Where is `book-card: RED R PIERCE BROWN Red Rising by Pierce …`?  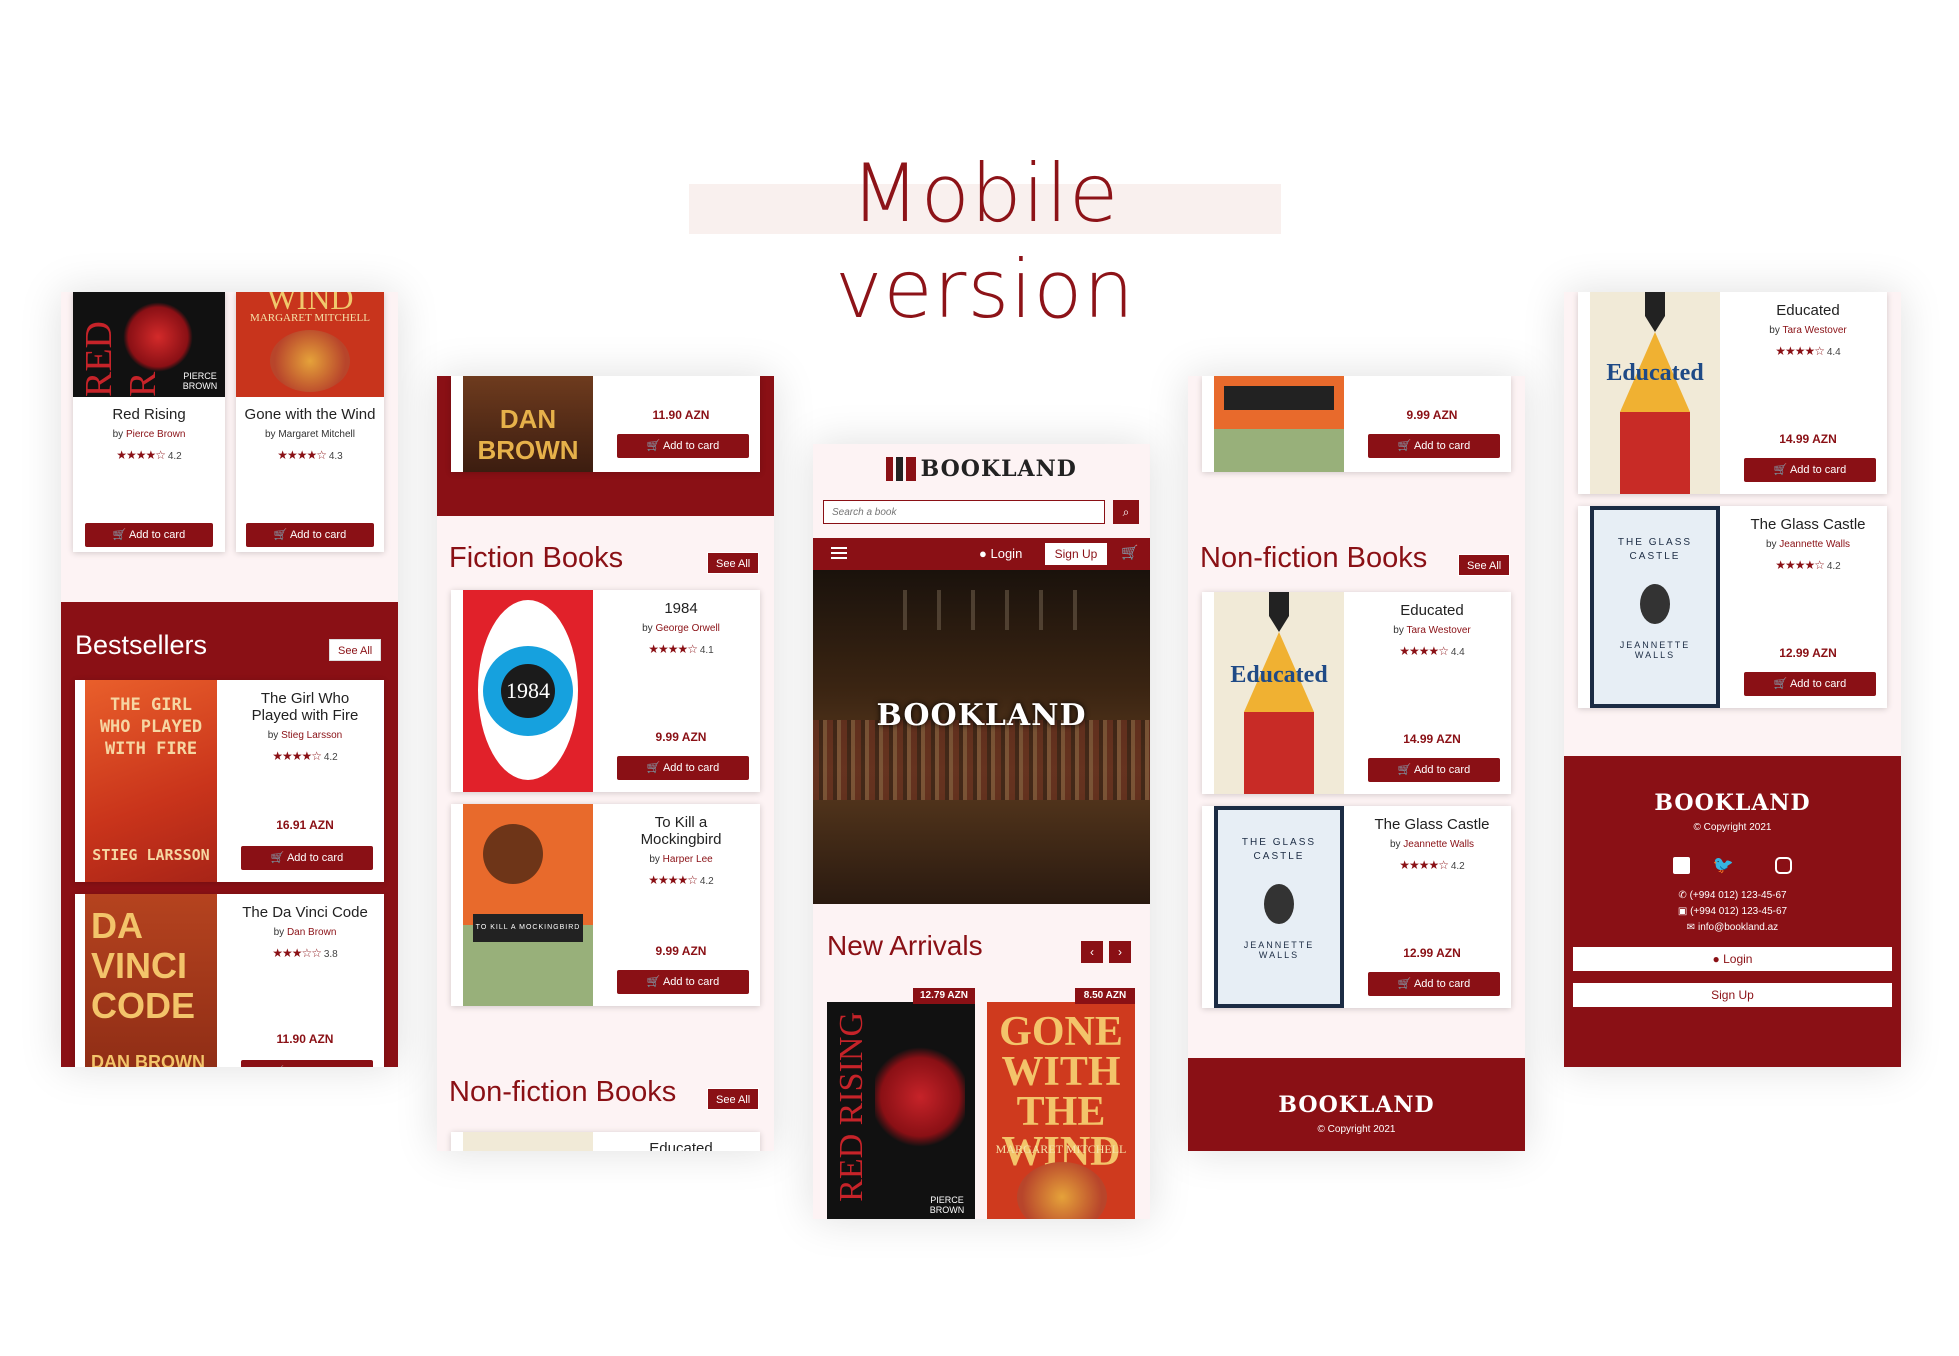
book-card: RED R PIERCE BROWN Red Rising by Pierce … is located at coordinates (149, 422).